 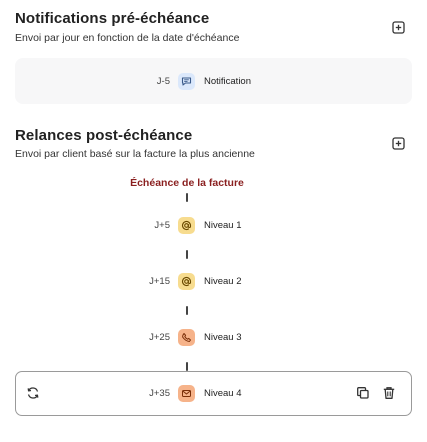 What do you see at coordinates (104, 135) in the screenshot?
I see `post-due-title: Relances post-échéance` at bounding box center [104, 135].